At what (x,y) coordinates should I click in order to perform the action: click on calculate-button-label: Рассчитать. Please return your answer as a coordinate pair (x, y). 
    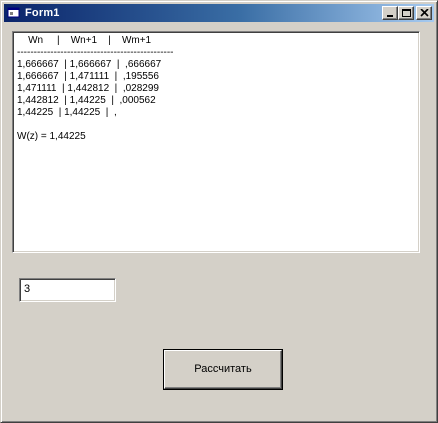
    Looking at the image, I should click on (223, 369).